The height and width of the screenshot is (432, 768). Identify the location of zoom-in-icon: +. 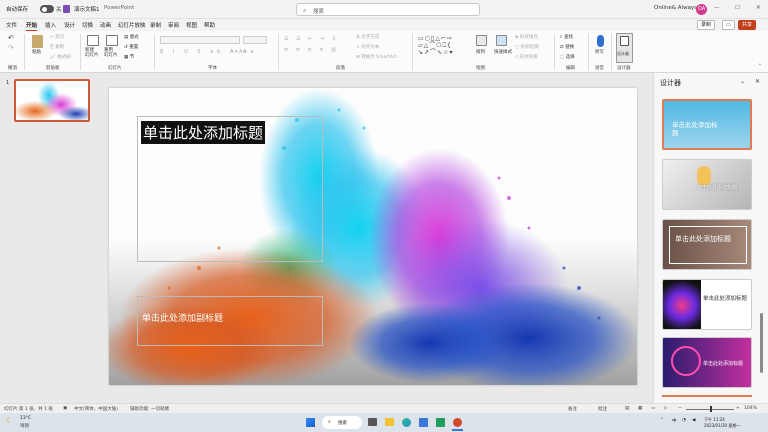
(738, 408).